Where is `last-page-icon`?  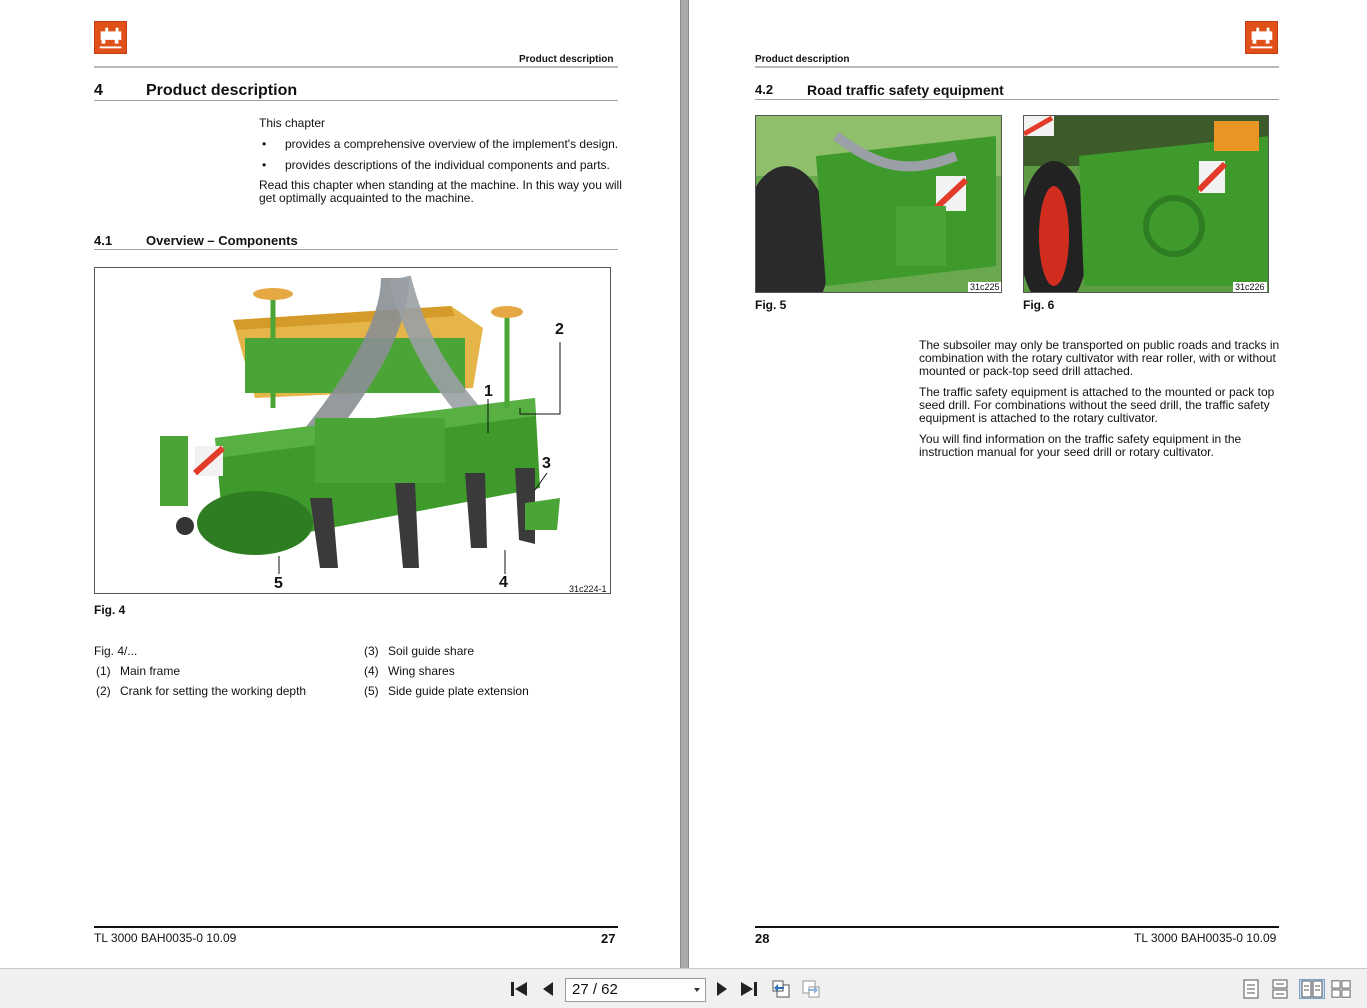 last-page-icon is located at coordinates (749, 989).